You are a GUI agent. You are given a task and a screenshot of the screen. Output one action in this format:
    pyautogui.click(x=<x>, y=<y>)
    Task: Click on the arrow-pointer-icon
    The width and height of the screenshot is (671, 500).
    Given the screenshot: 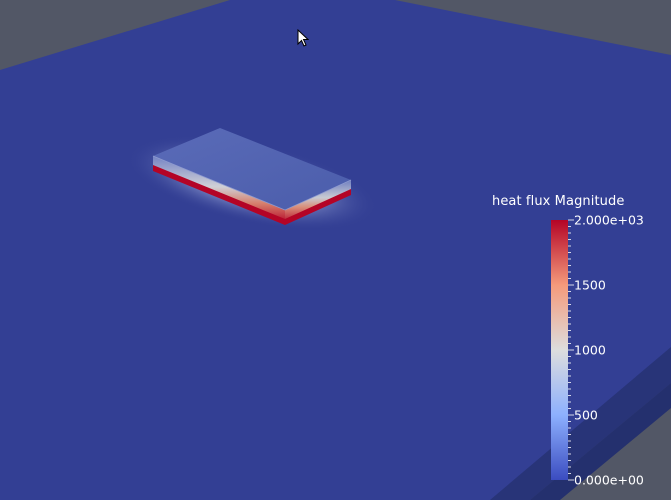 What is the action you would take?
    pyautogui.click(x=303, y=38)
    